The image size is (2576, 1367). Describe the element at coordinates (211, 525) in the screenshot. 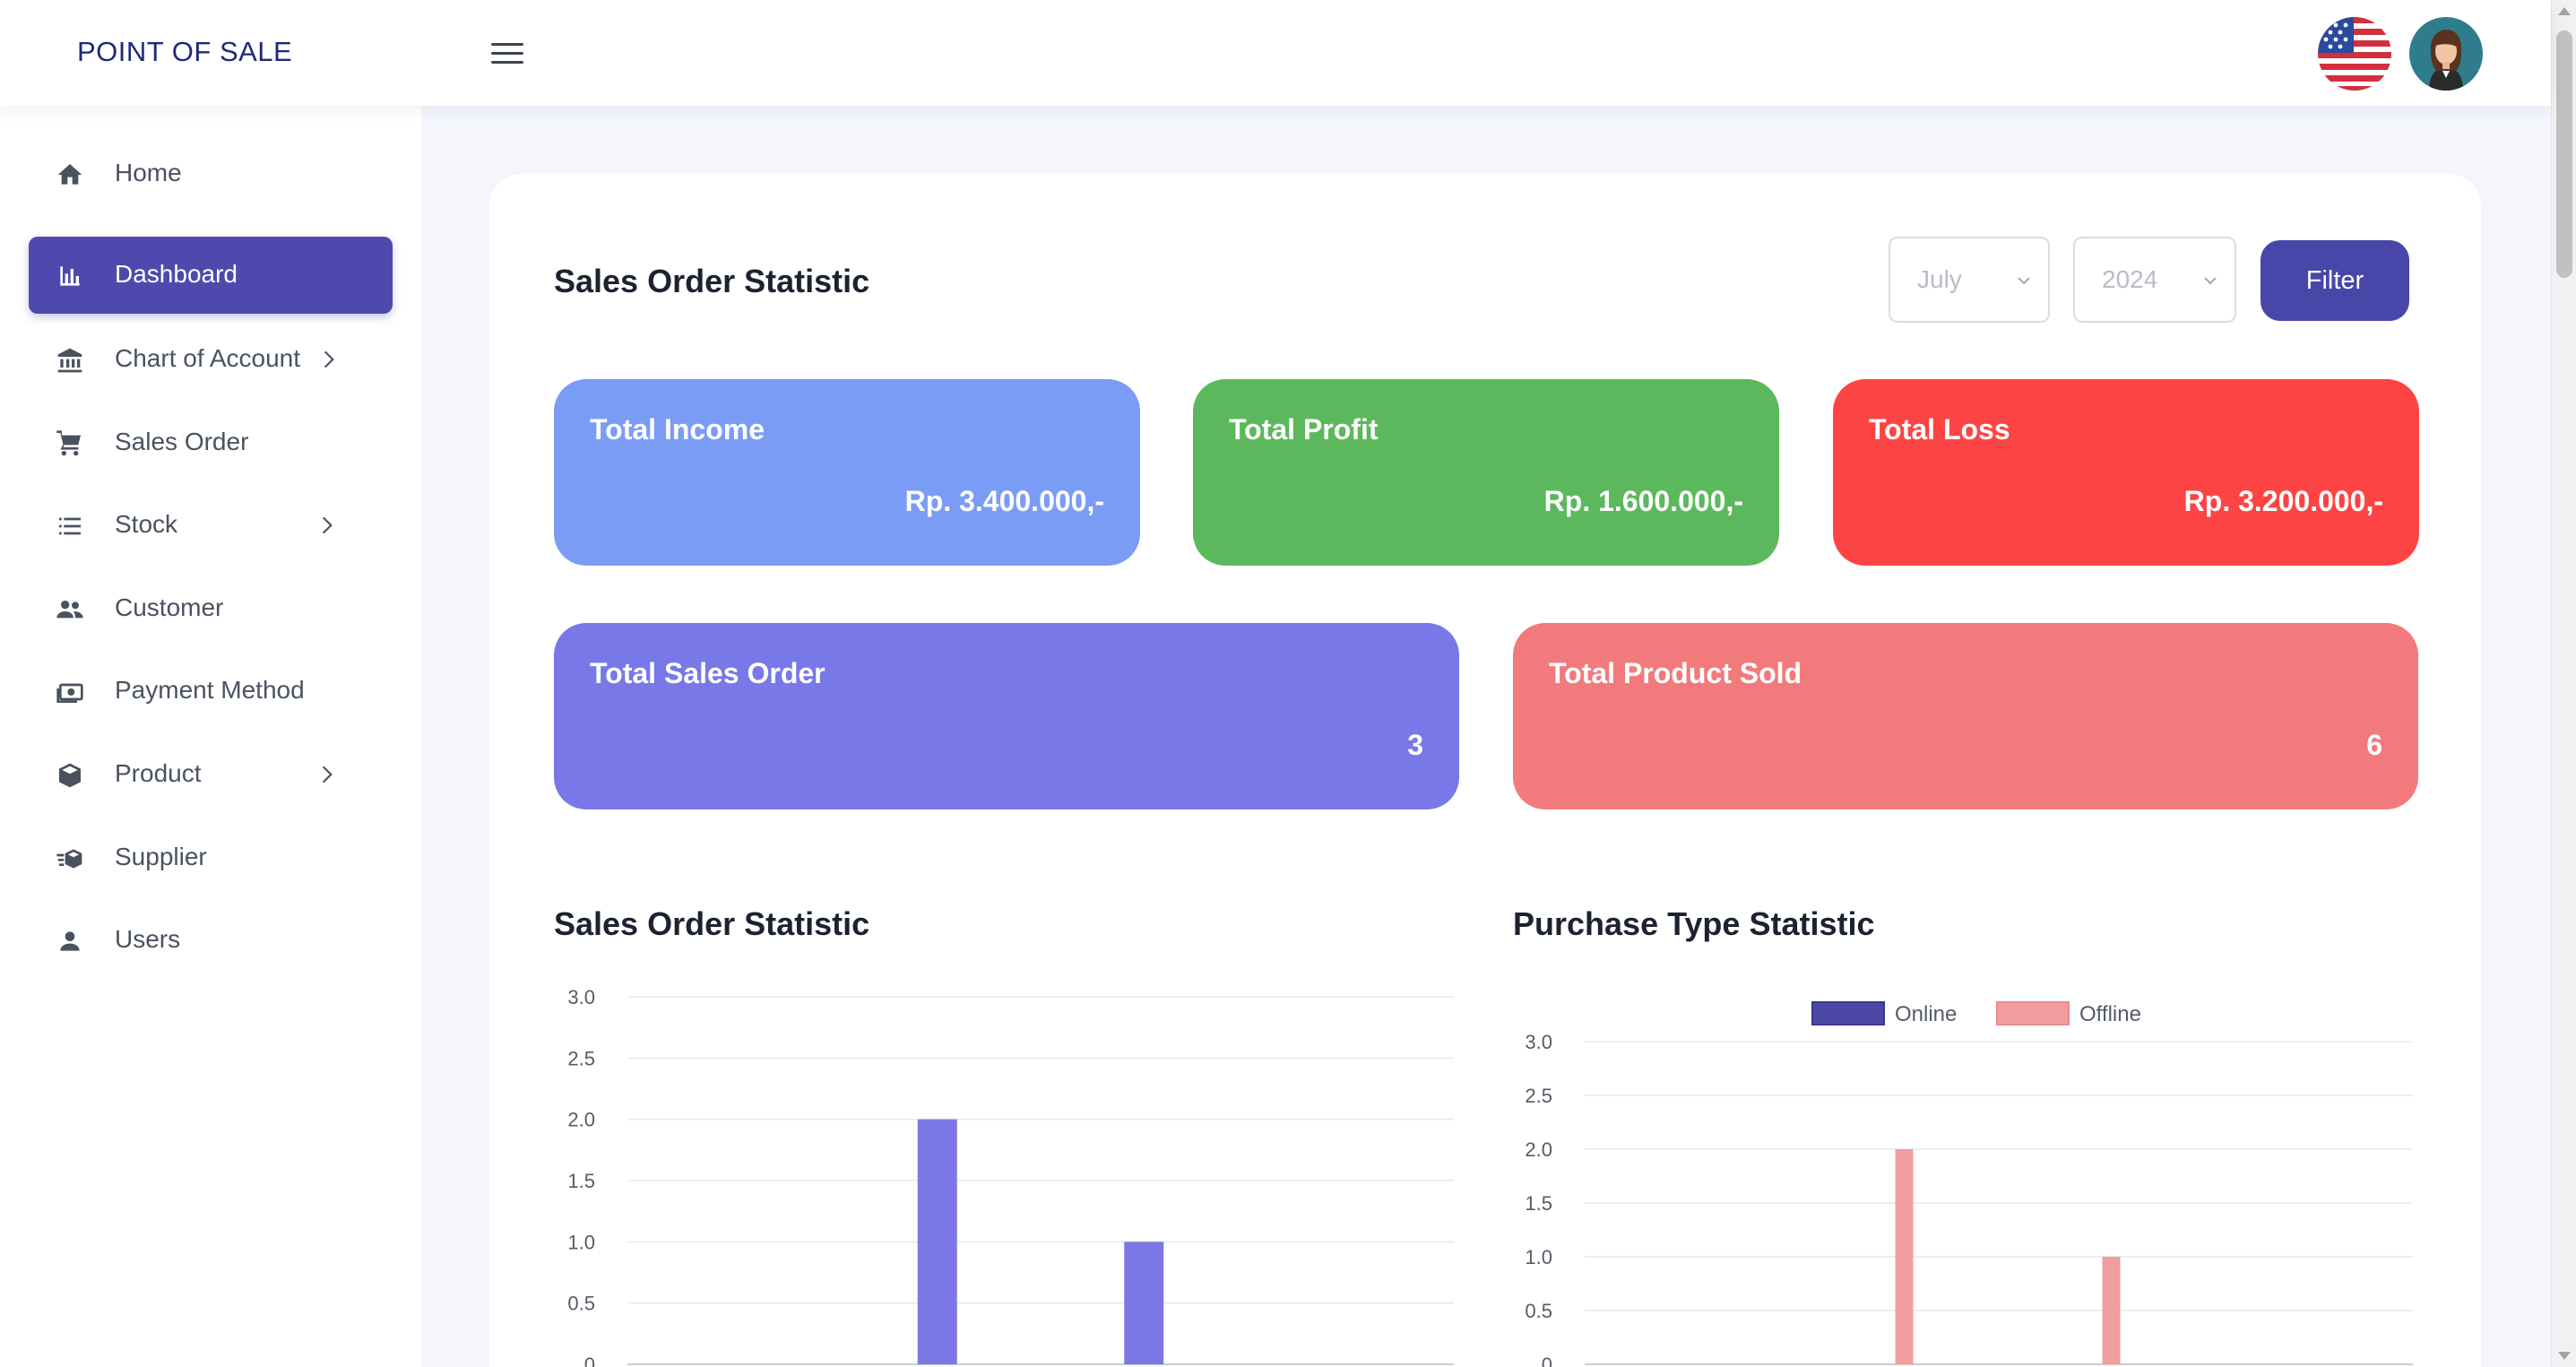

I see `sidebar-item-stock: Stock` at that location.